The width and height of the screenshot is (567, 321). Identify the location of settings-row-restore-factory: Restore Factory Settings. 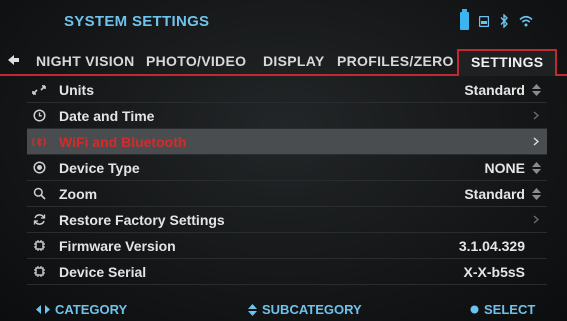
(287, 220).